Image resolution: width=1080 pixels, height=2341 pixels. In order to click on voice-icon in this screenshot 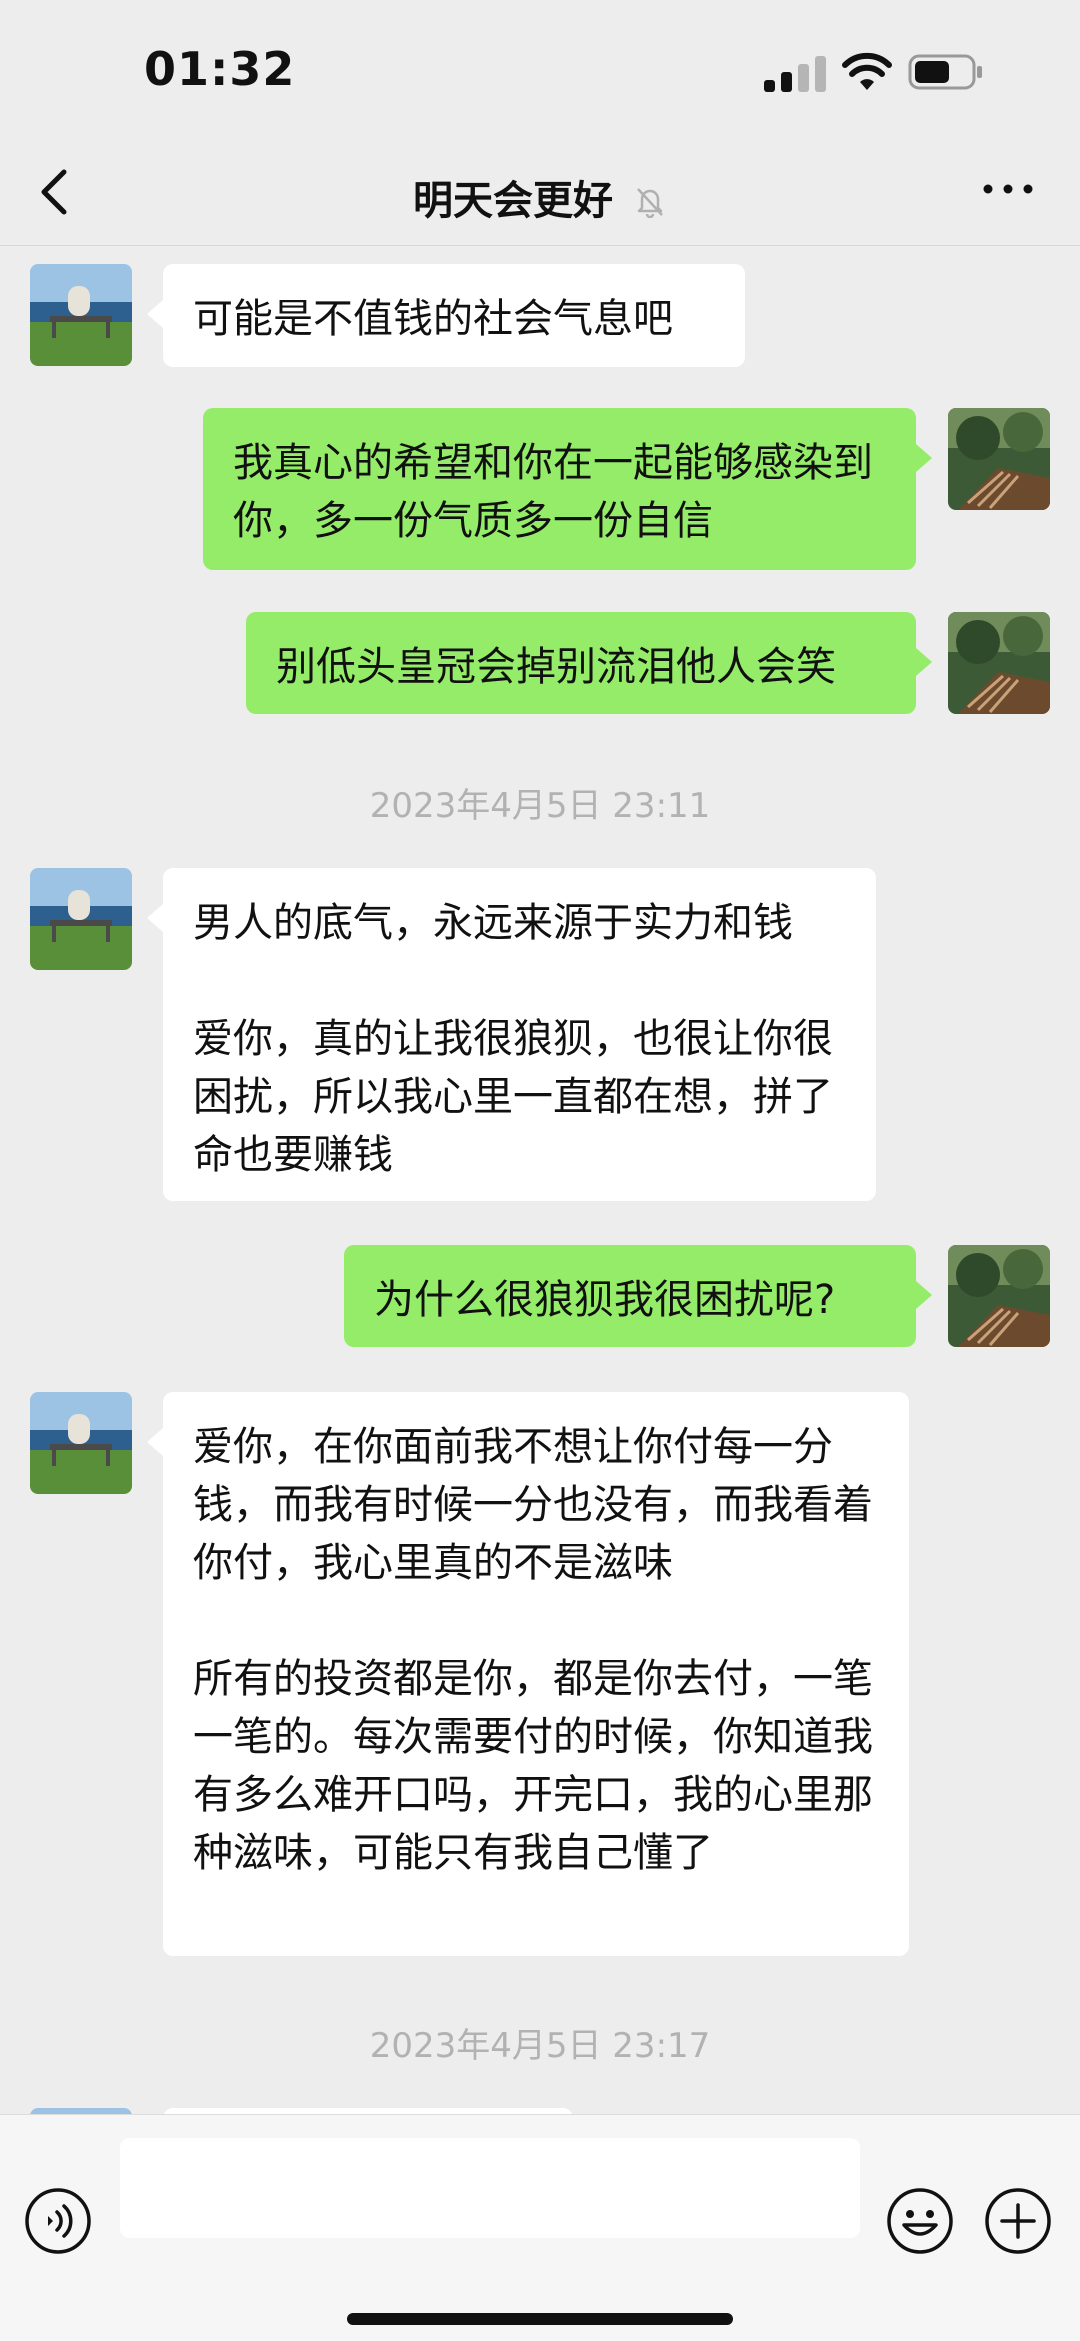, I will do `click(58, 2221)`.